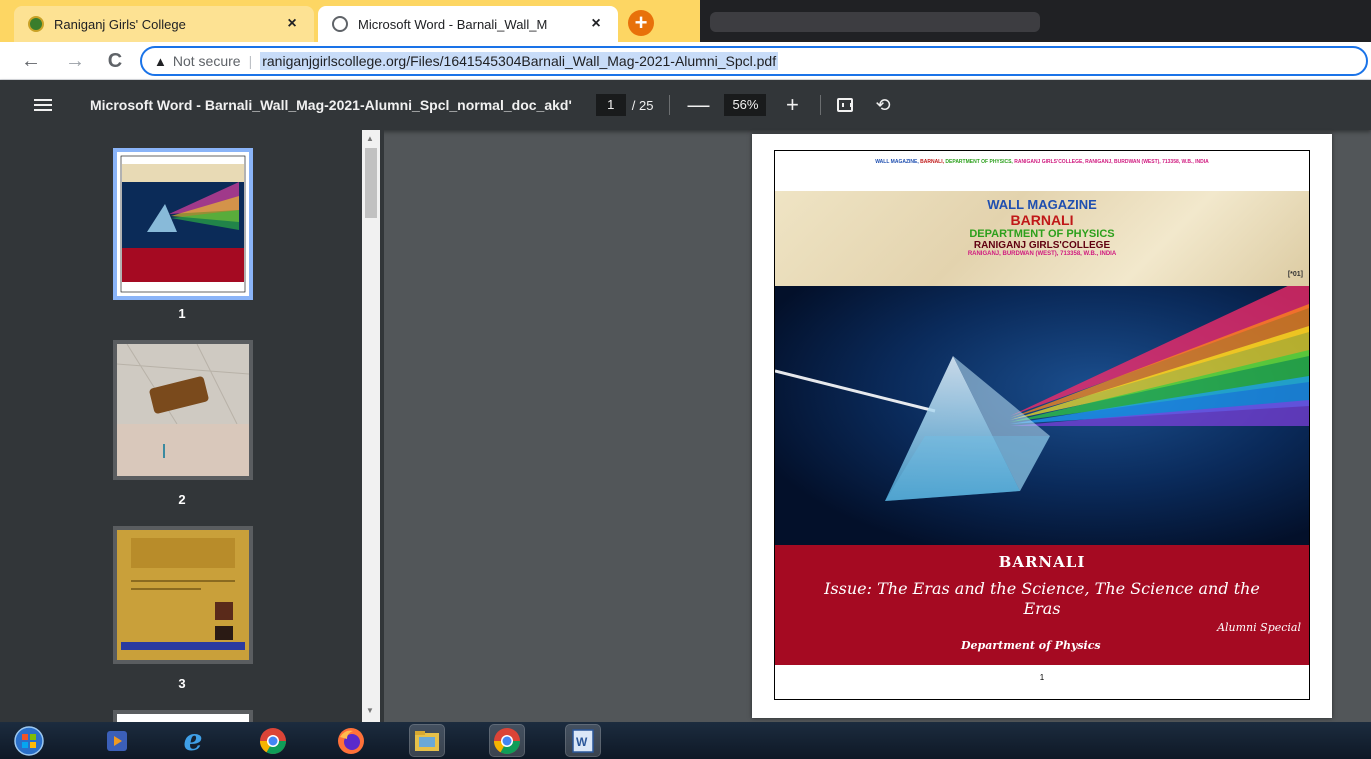  I want to click on start-button, so click(29, 740).